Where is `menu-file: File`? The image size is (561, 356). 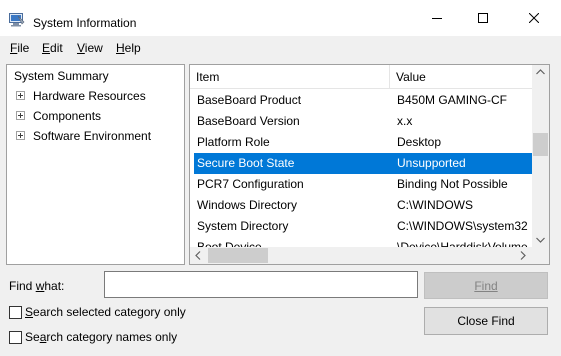
menu-file: File is located at coordinates (19, 48).